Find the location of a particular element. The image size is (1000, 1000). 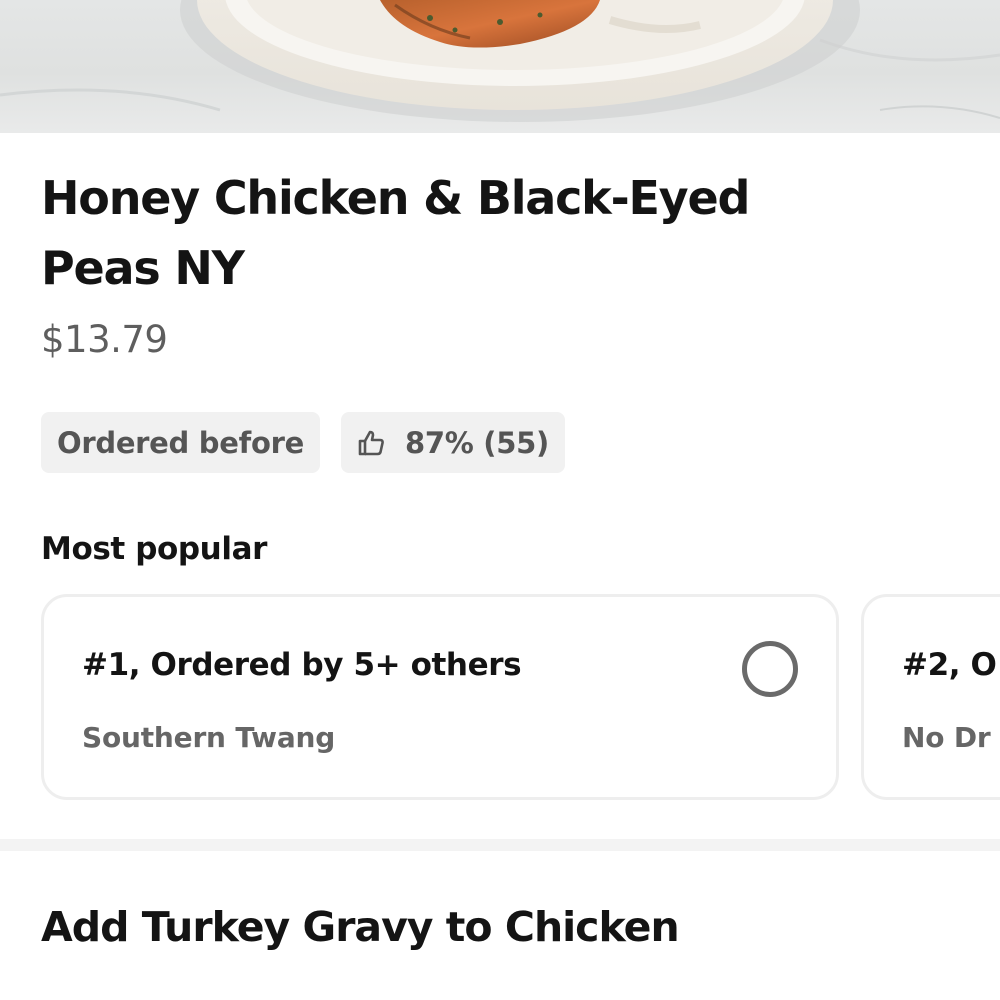

popular-option-subtitle: No Dr is located at coordinates (946, 737).